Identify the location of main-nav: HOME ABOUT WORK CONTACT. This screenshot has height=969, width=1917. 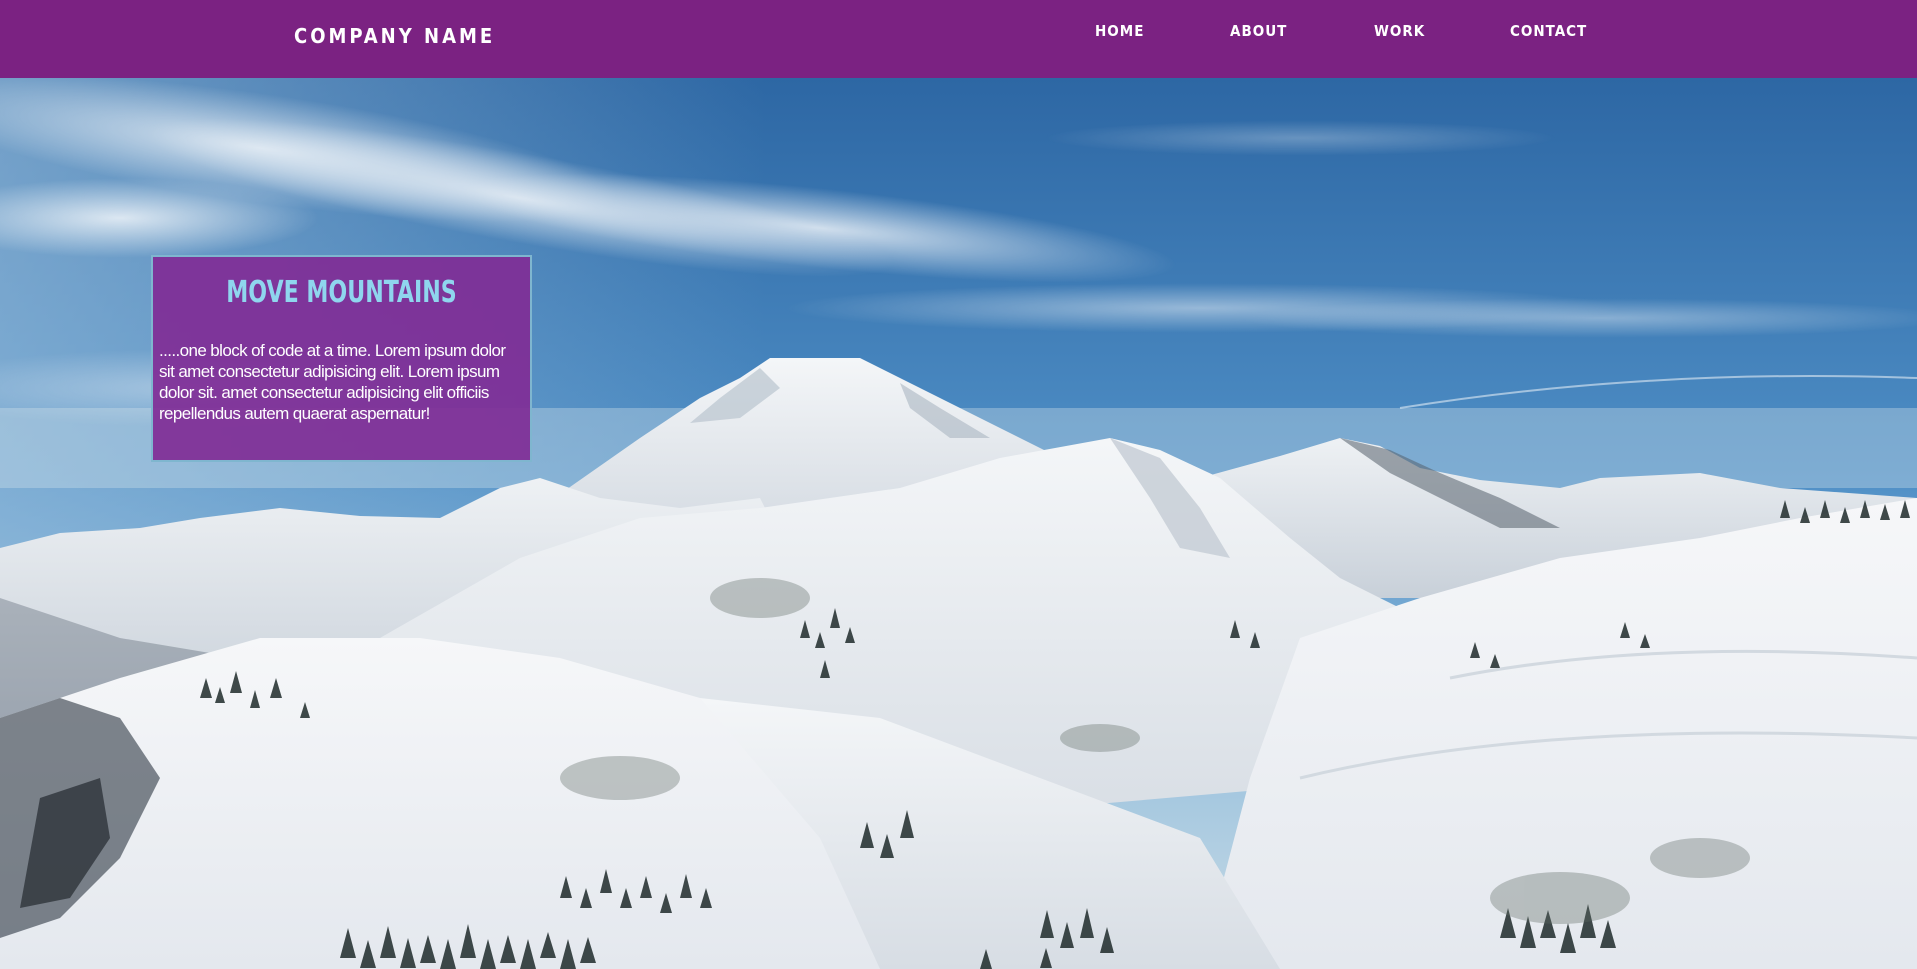
(958, 34).